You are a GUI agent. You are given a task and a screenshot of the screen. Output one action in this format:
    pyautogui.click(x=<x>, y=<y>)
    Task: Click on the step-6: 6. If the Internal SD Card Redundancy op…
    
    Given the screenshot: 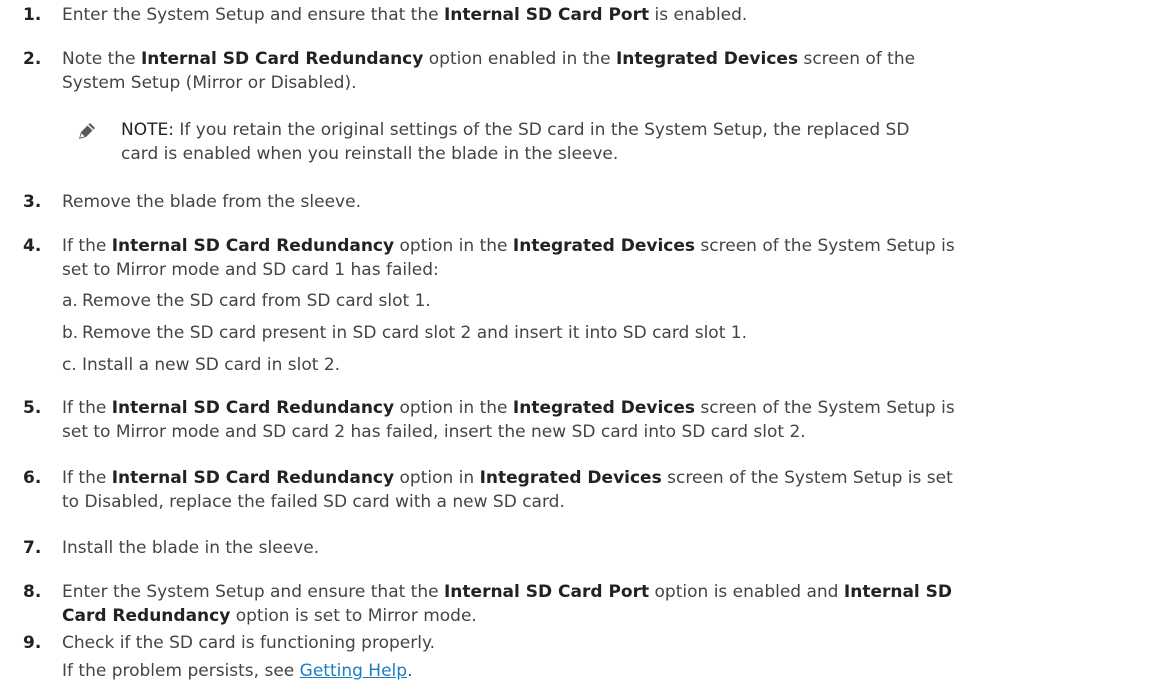 What is the action you would take?
    pyautogui.click(x=588, y=490)
    